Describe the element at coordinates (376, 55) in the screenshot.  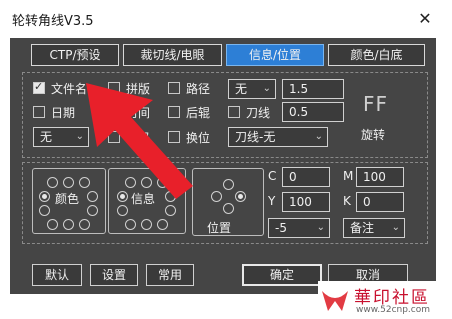
I see `tab-color-white: 颜色/白底` at that location.